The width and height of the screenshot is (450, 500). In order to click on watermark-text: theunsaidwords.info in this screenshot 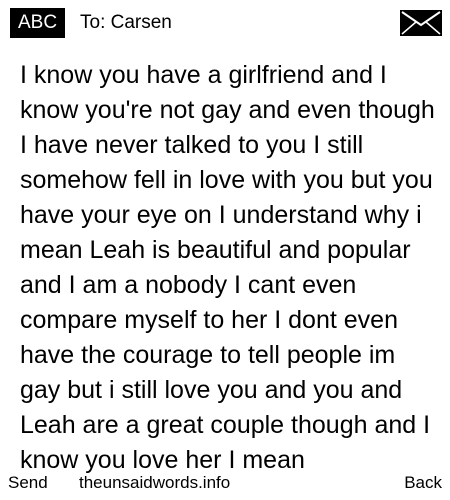, I will do `click(155, 482)`.